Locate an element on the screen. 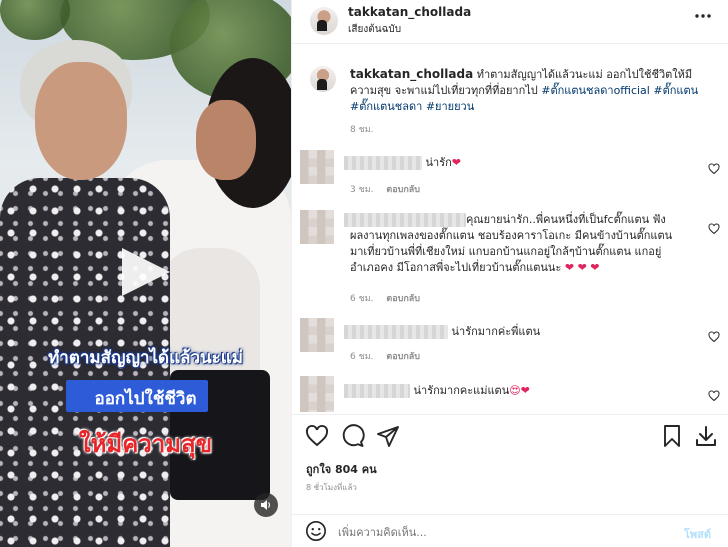 This screenshot has width=728, height=547. comment-text: น่ารัก is located at coordinates (438, 162).